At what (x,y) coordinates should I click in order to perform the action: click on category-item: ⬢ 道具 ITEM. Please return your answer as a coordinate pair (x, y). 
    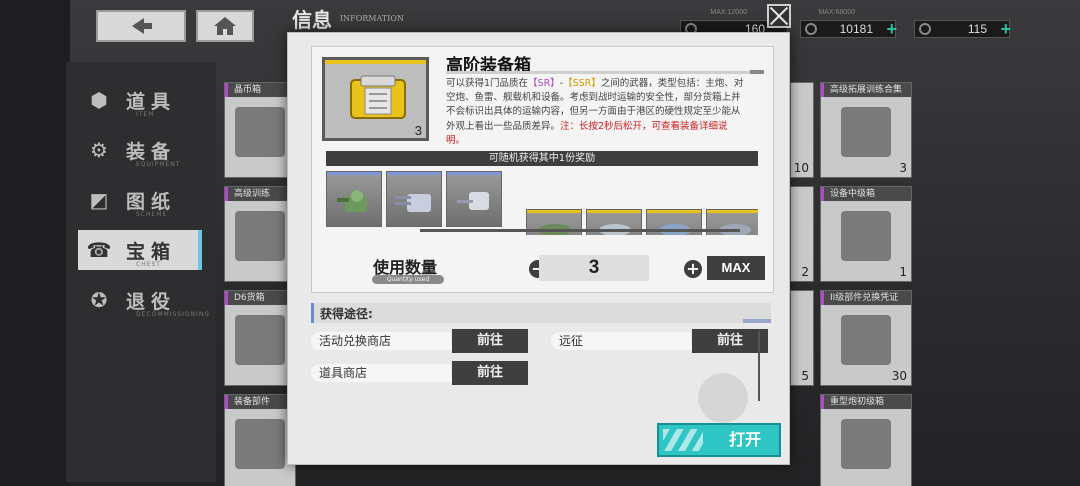
    Looking at the image, I should click on (140, 100).